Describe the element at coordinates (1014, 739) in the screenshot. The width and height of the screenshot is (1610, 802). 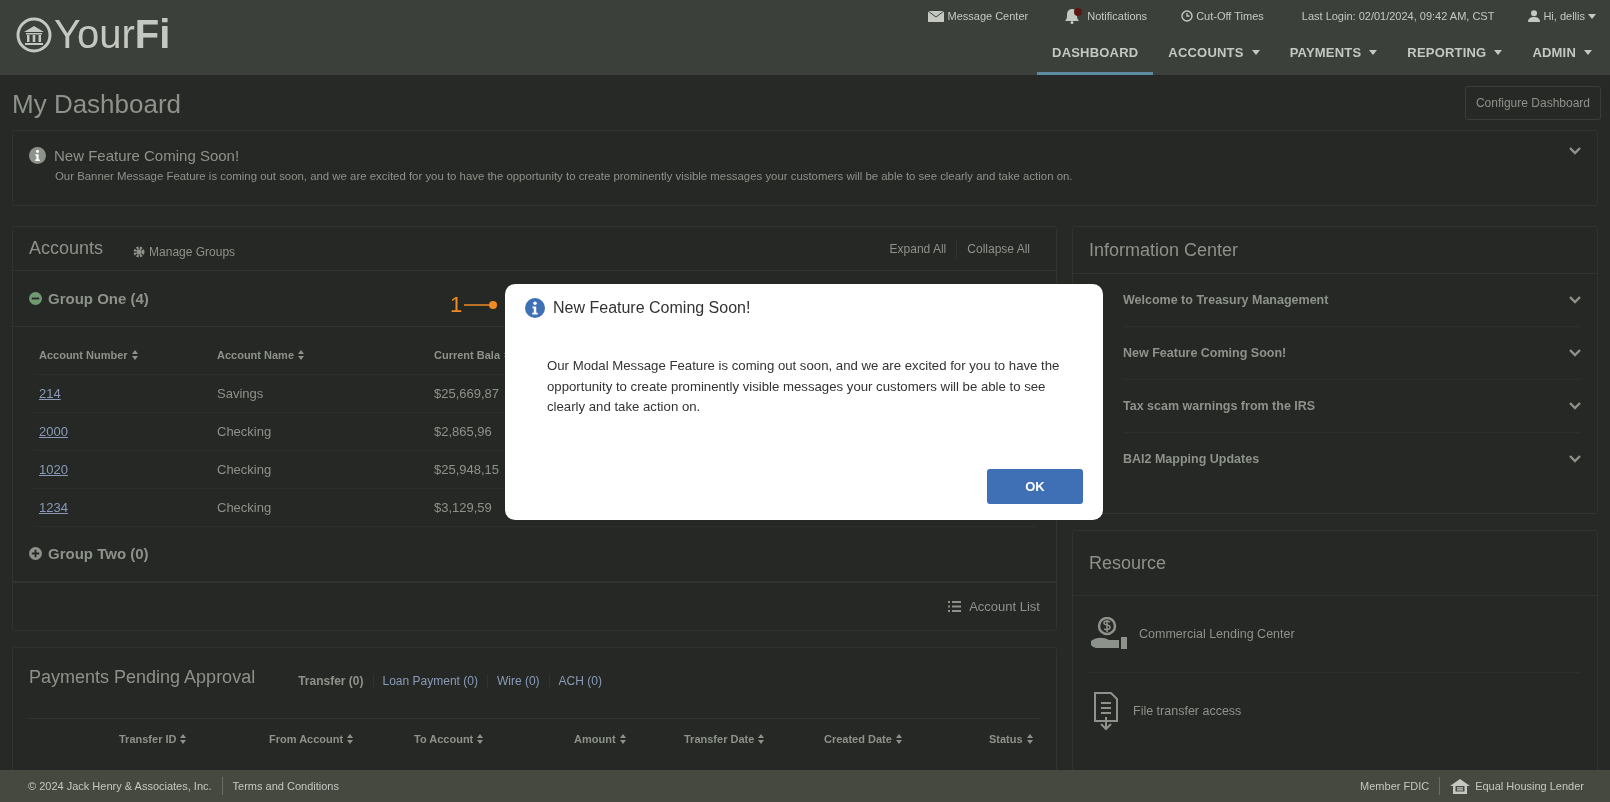
I see `column-header: Status` at that location.